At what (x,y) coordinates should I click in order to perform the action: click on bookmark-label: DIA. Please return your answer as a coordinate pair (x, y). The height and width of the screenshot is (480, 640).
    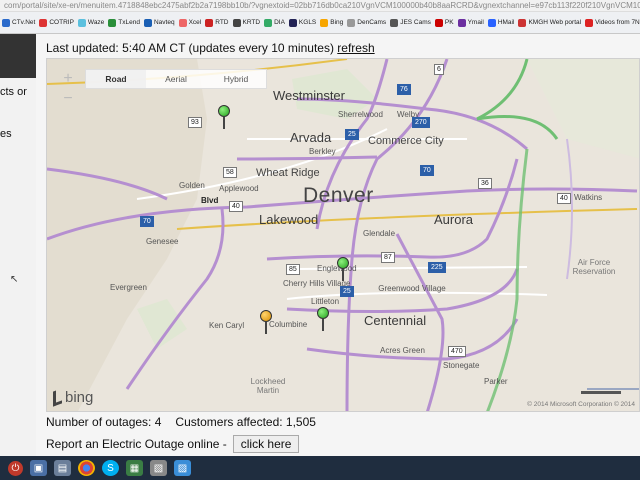
    Looking at the image, I should click on (279, 22).